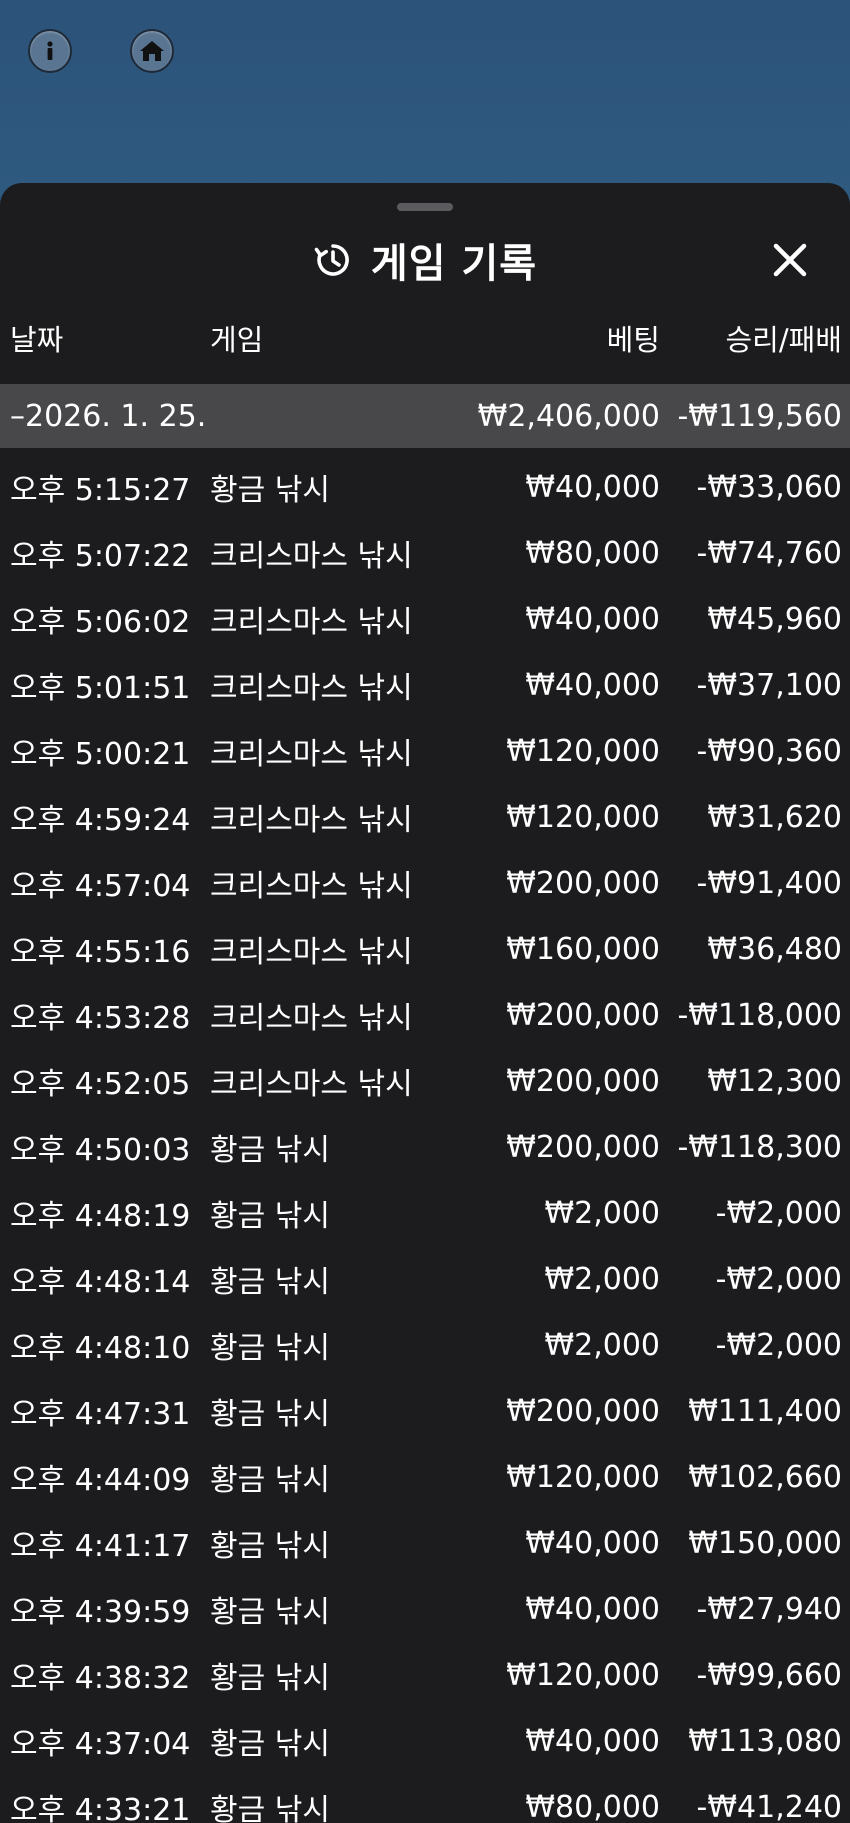 This screenshot has width=850, height=1823. I want to click on sheet-header: 게임 기록, so click(425, 260).